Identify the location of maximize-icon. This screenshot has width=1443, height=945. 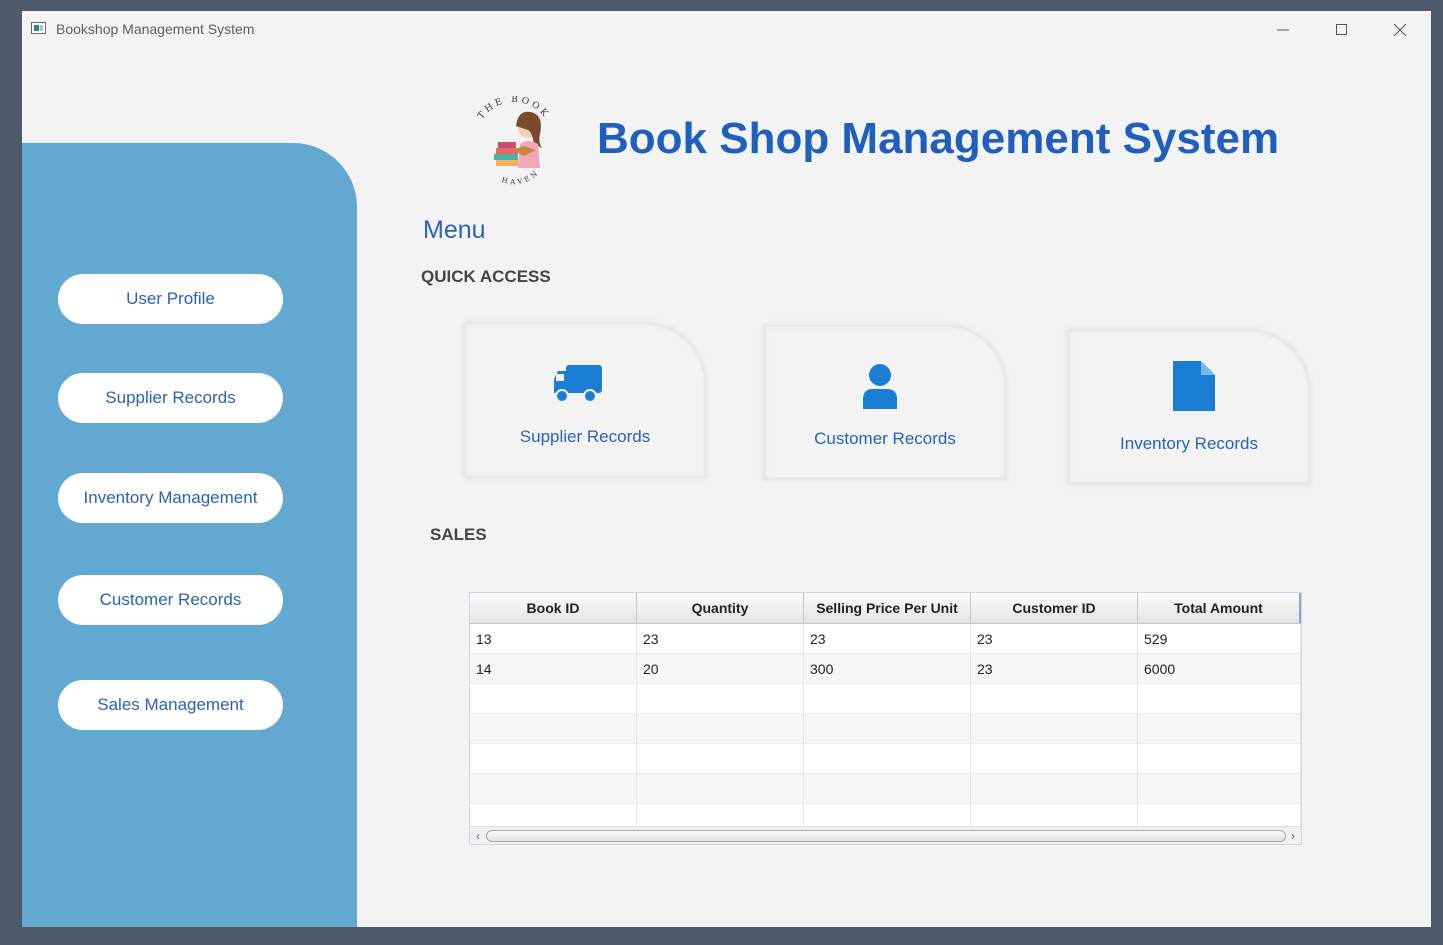
(1341, 29).